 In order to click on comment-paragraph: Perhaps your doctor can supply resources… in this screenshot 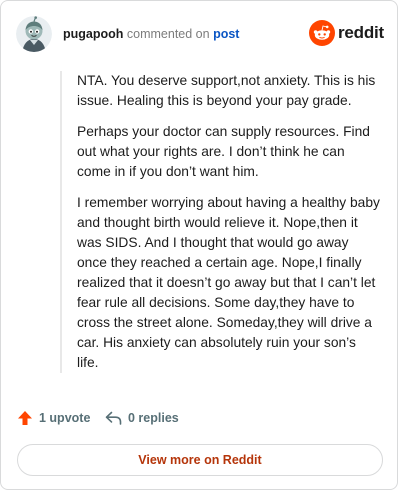, I will do `click(223, 151)`.